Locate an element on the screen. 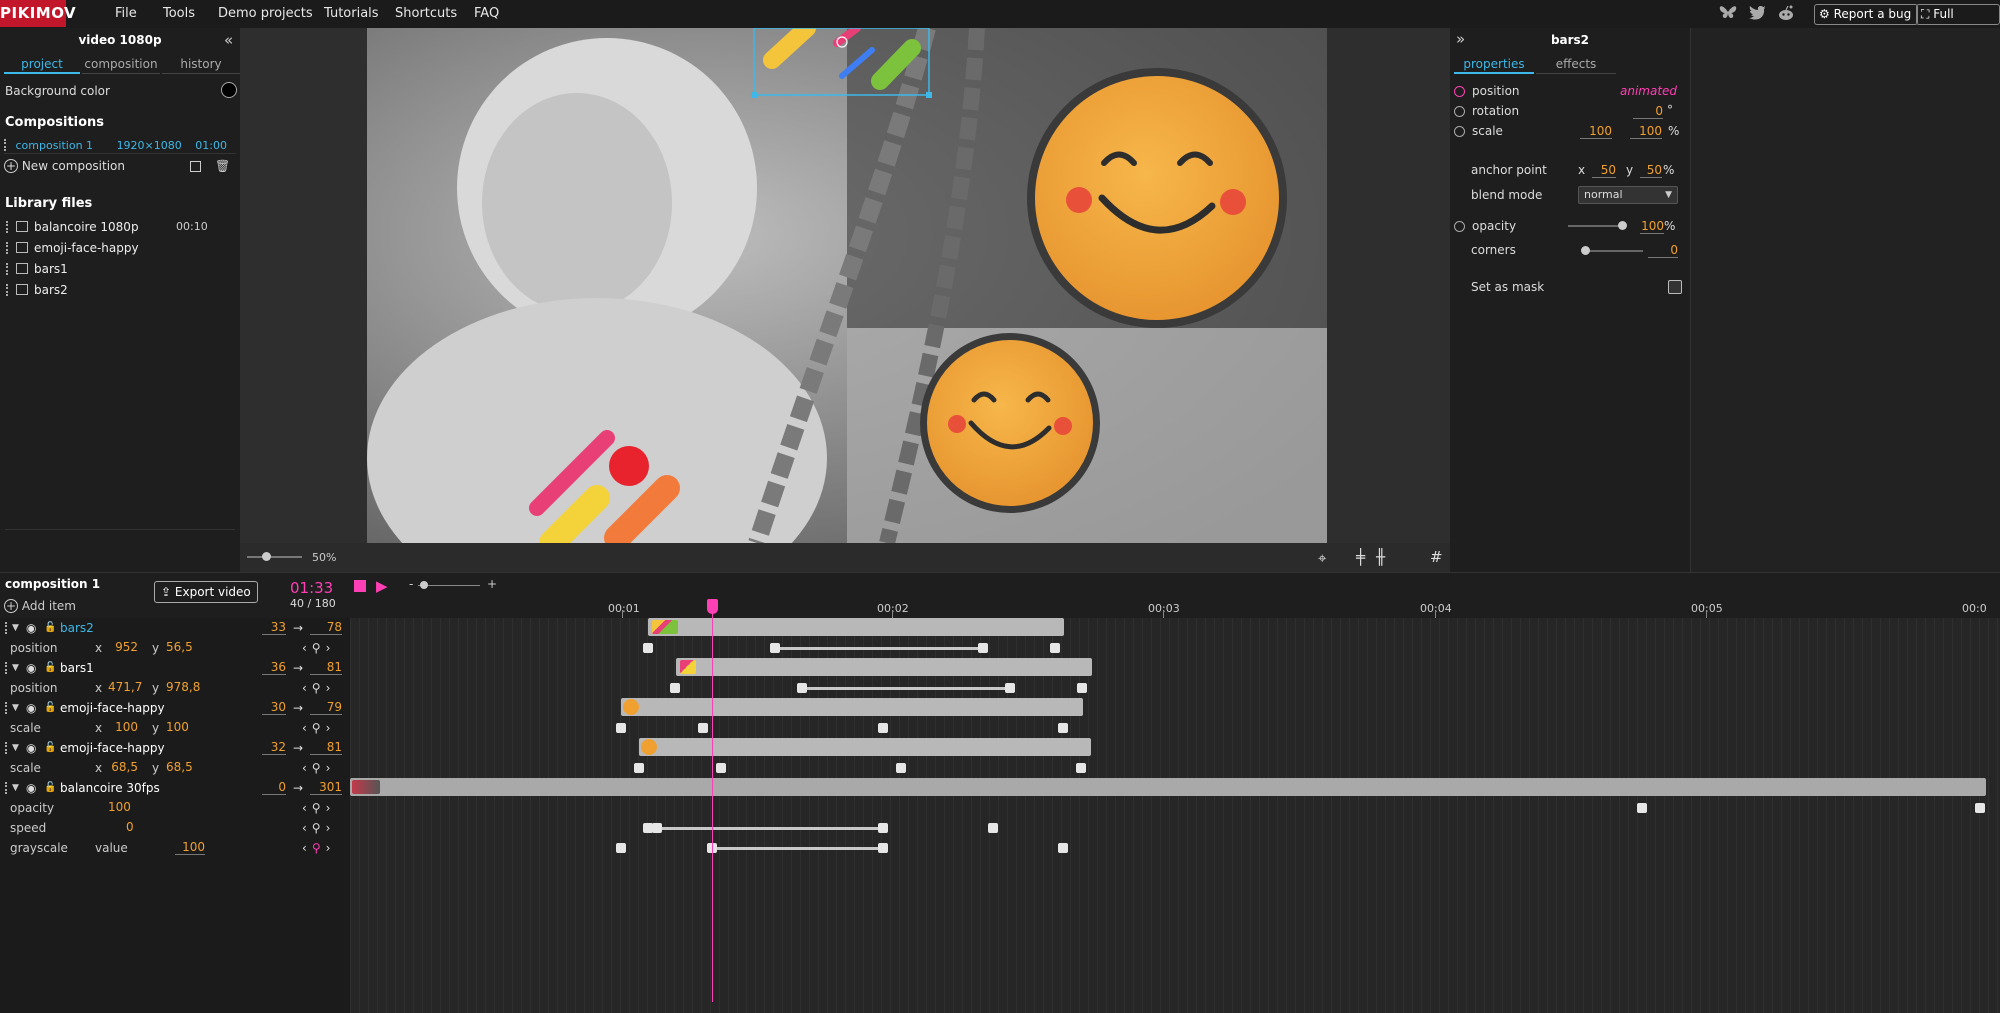 The height and width of the screenshot is (1013, 2000). export-video-button: ⇪ Export video is located at coordinates (206, 592).